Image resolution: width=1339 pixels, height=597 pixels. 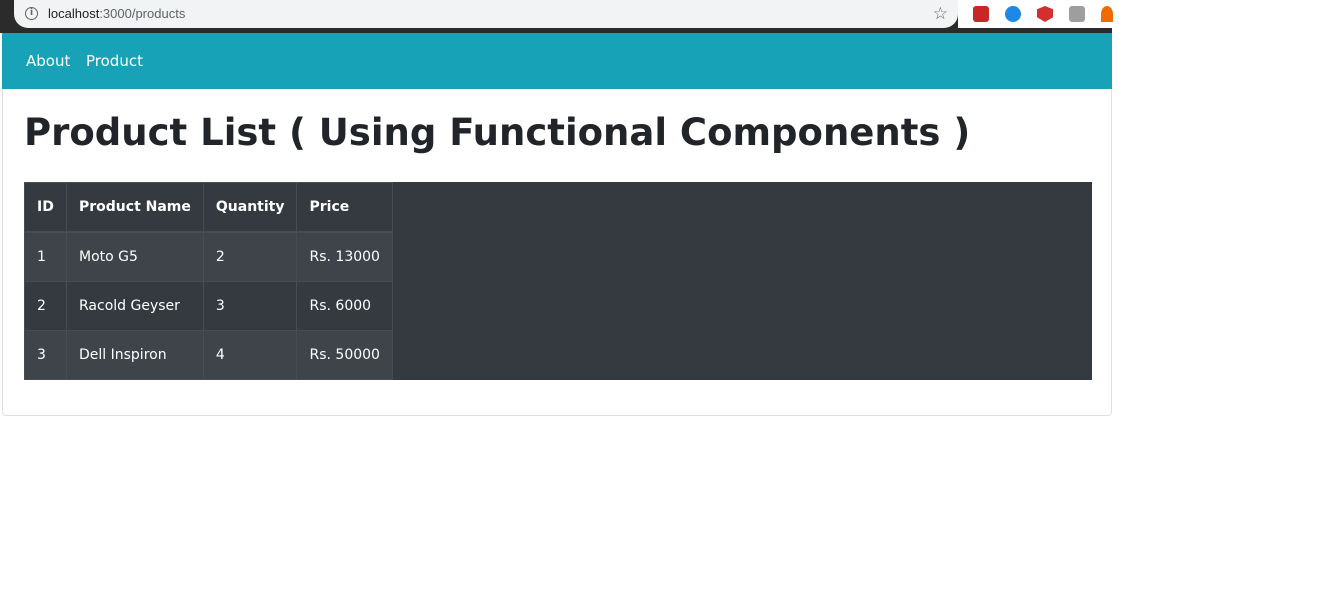 I want to click on column-header-product-name: Product Name, so click(x=135, y=207).